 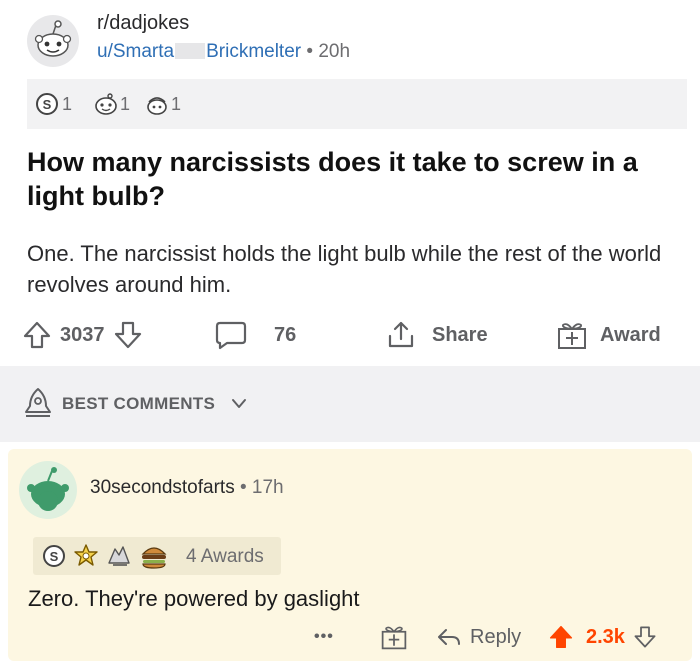 I want to click on comment-sort-bar: BEST COMMENTS, so click(x=350, y=404).